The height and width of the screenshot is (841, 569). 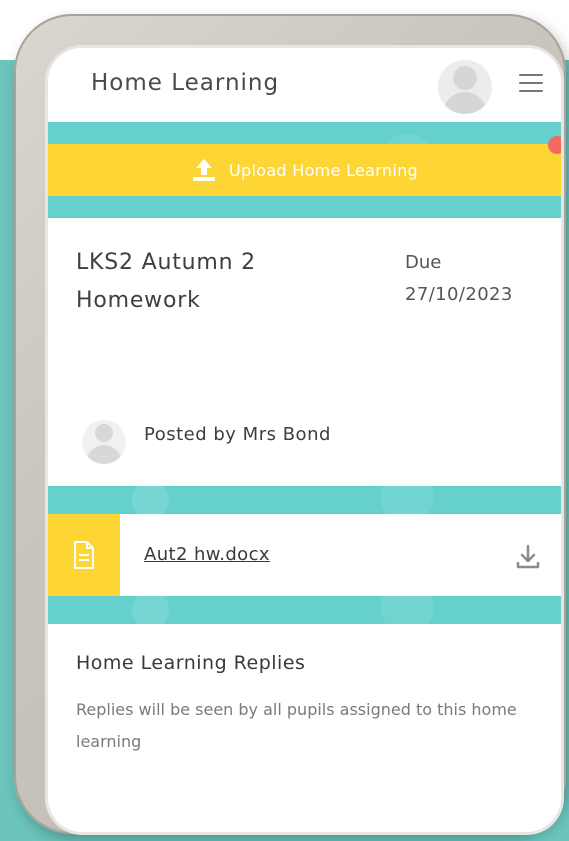 I want to click on download-icon, so click(x=528, y=557).